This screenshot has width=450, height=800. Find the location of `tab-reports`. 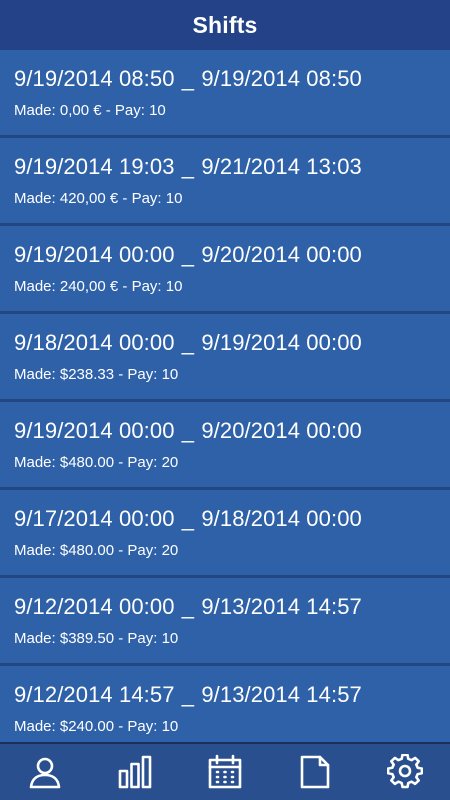

tab-reports is located at coordinates (315, 772).